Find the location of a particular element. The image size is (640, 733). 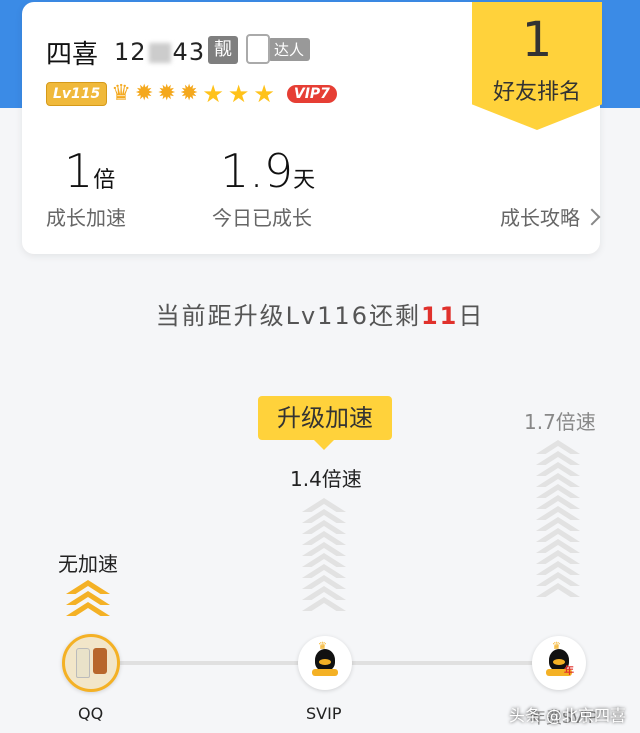

speed-value: 1倍 is located at coordinates (90, 171).